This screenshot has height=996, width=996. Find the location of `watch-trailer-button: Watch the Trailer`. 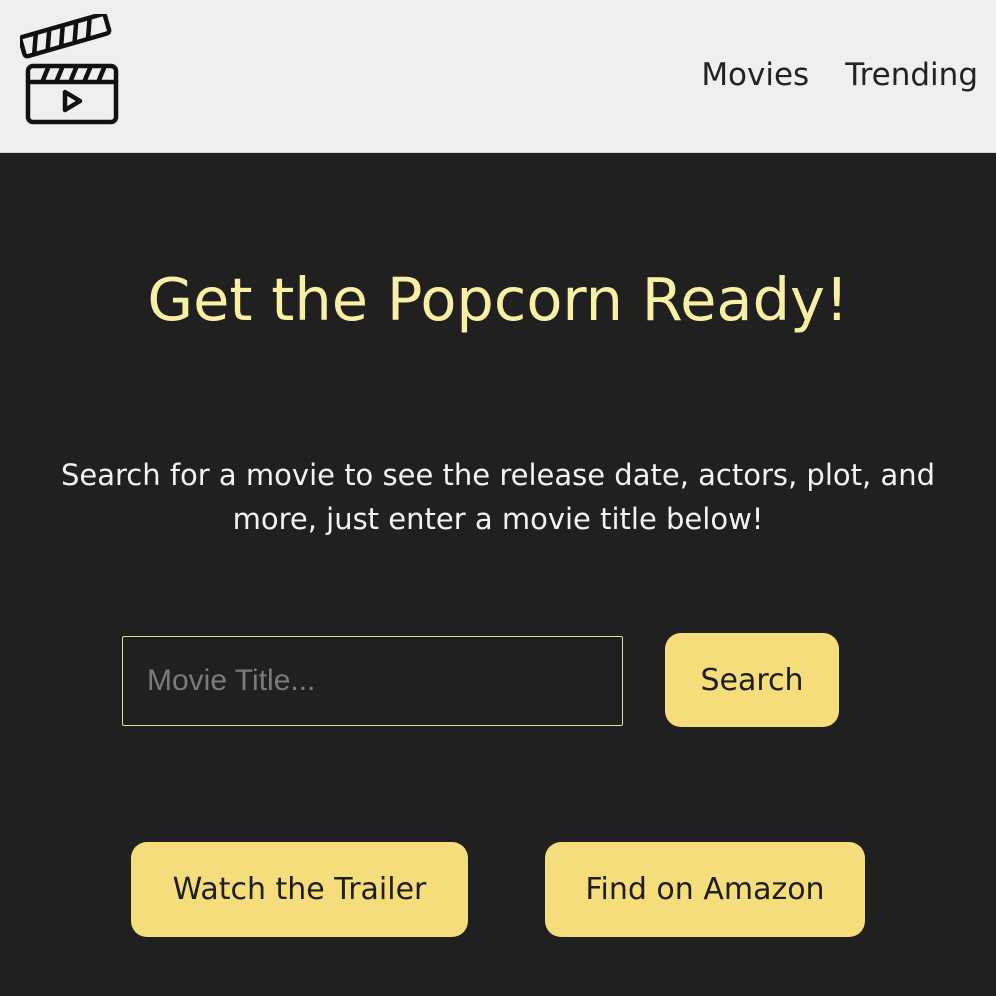

watch-trailer-button: Watch the Trailer is located at coordinates (299, 889).